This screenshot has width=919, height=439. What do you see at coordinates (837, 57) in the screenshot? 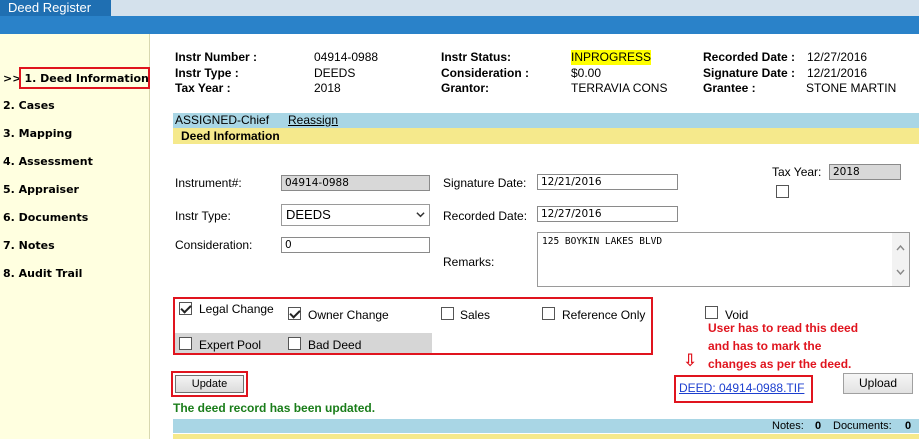
I see `recorded-date-value: 12/27/2016` at bounding box center [837, 57].